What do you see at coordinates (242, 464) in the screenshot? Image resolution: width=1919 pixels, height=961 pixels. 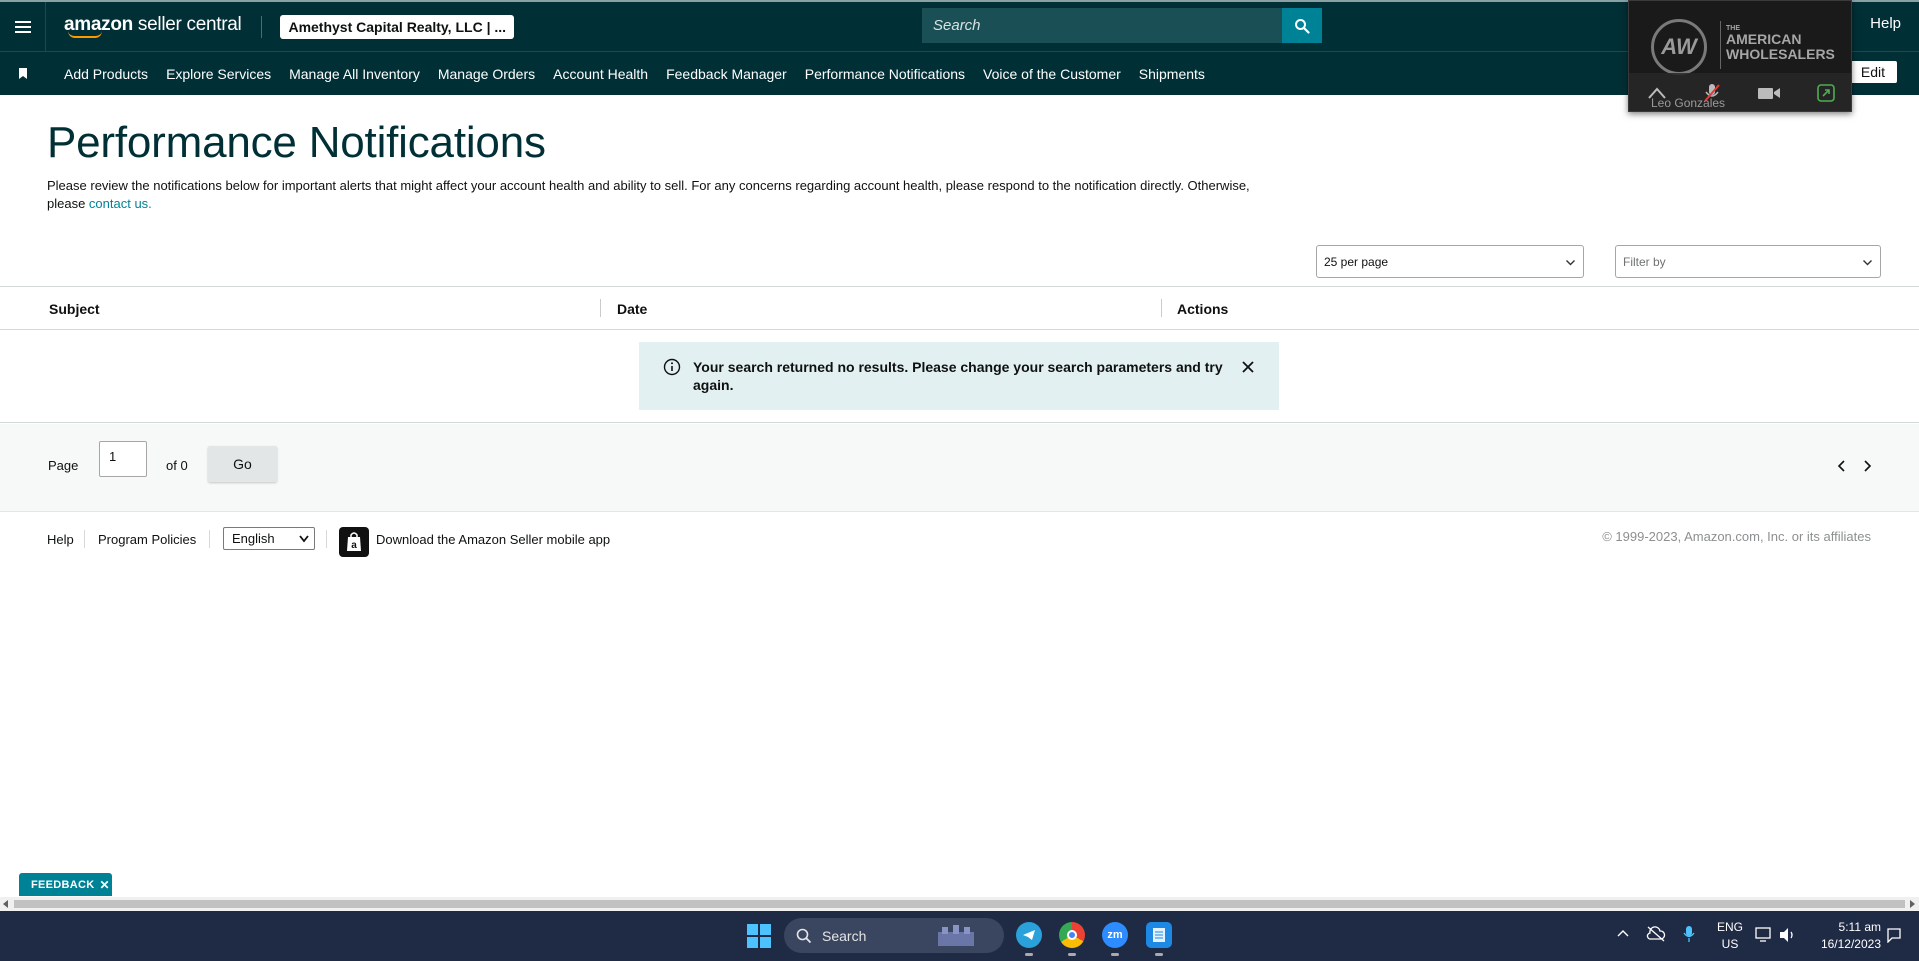 I see `go-button: Go` at bounding box center [242, 464].